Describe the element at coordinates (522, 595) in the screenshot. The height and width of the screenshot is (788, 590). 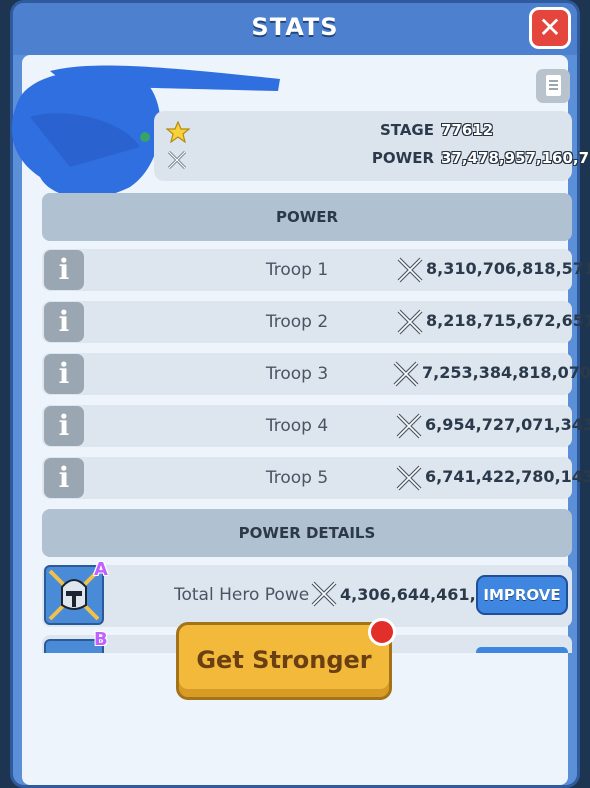
I see `improve-button: IMPROVE` at that location.